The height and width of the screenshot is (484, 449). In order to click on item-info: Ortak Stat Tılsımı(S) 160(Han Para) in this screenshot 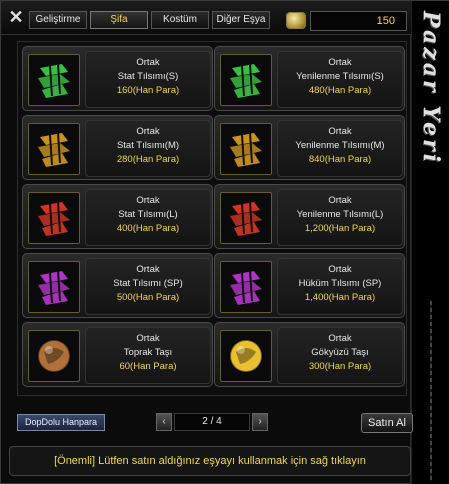, I will do `click(148, 79)`.